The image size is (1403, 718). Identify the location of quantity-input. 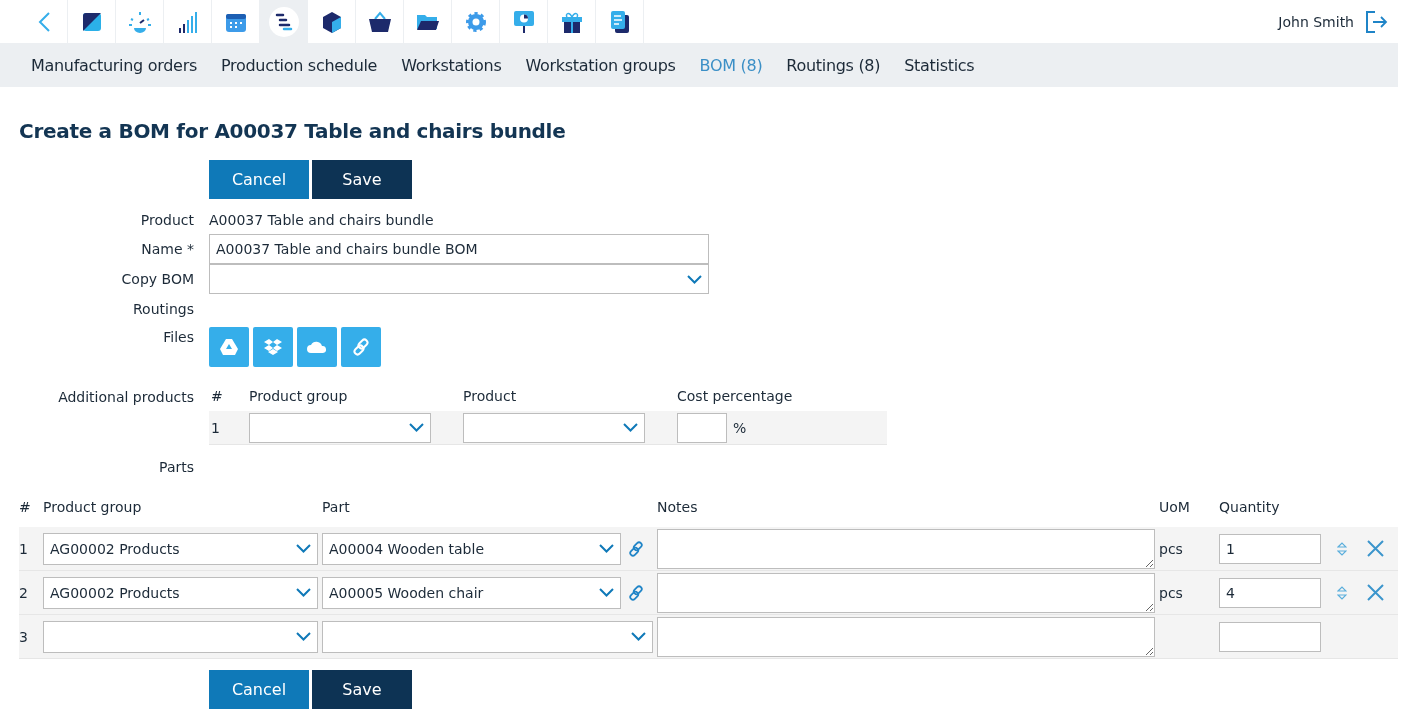
(1270, 636).